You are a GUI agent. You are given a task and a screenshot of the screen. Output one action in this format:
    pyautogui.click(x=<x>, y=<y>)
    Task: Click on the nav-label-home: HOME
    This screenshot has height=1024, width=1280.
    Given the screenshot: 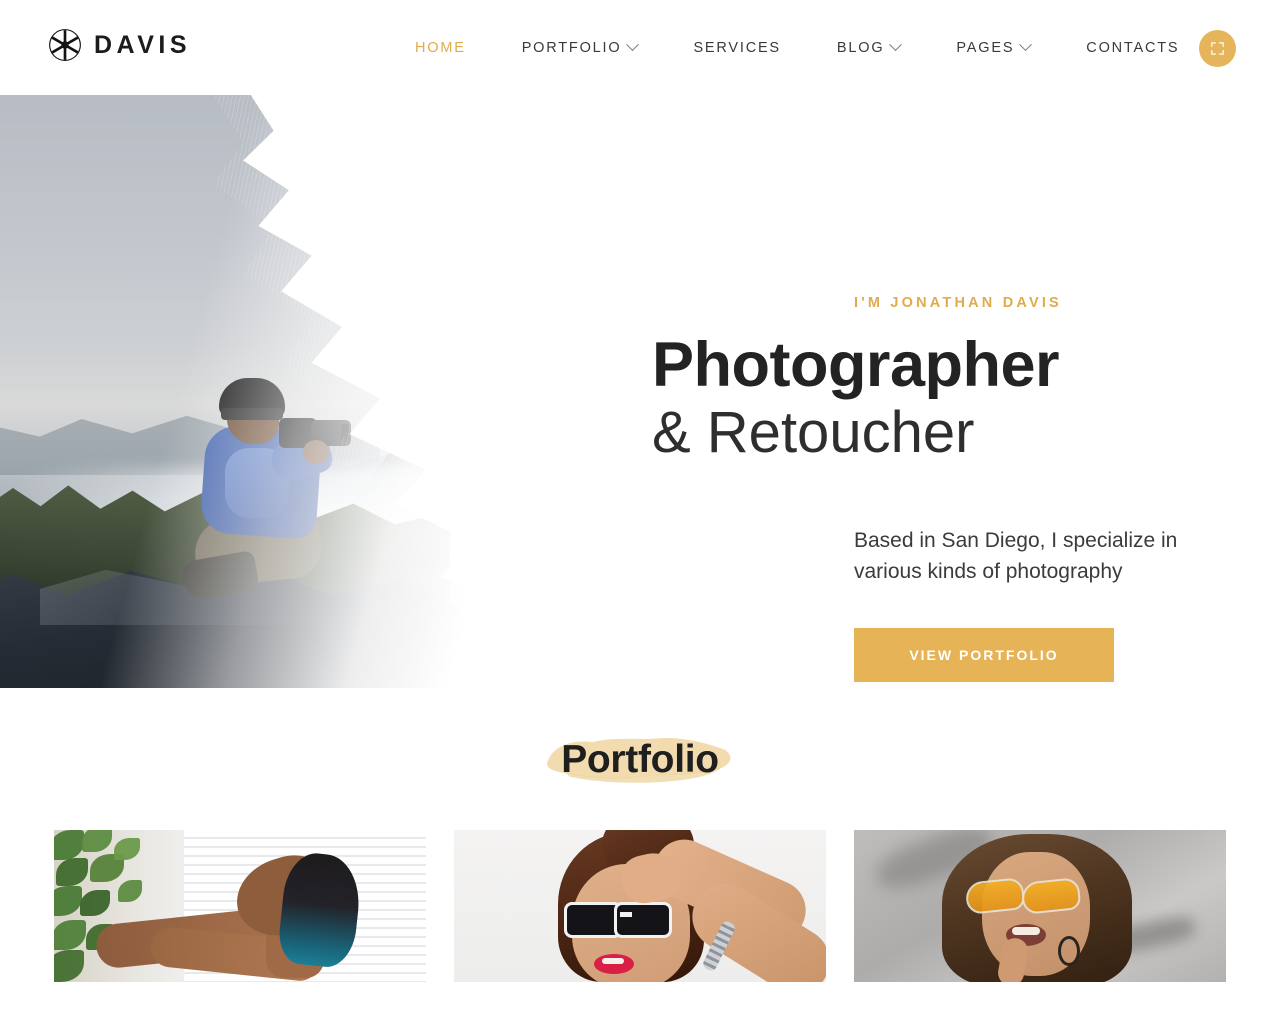 What is the action you would take?
    pyautogui.click(x=440, y=47)
    